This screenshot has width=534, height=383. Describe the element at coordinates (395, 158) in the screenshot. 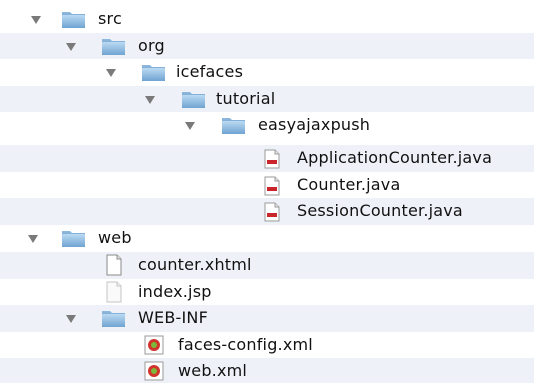

I see `tree-item-label: ApplicationCounter.java` at that location.